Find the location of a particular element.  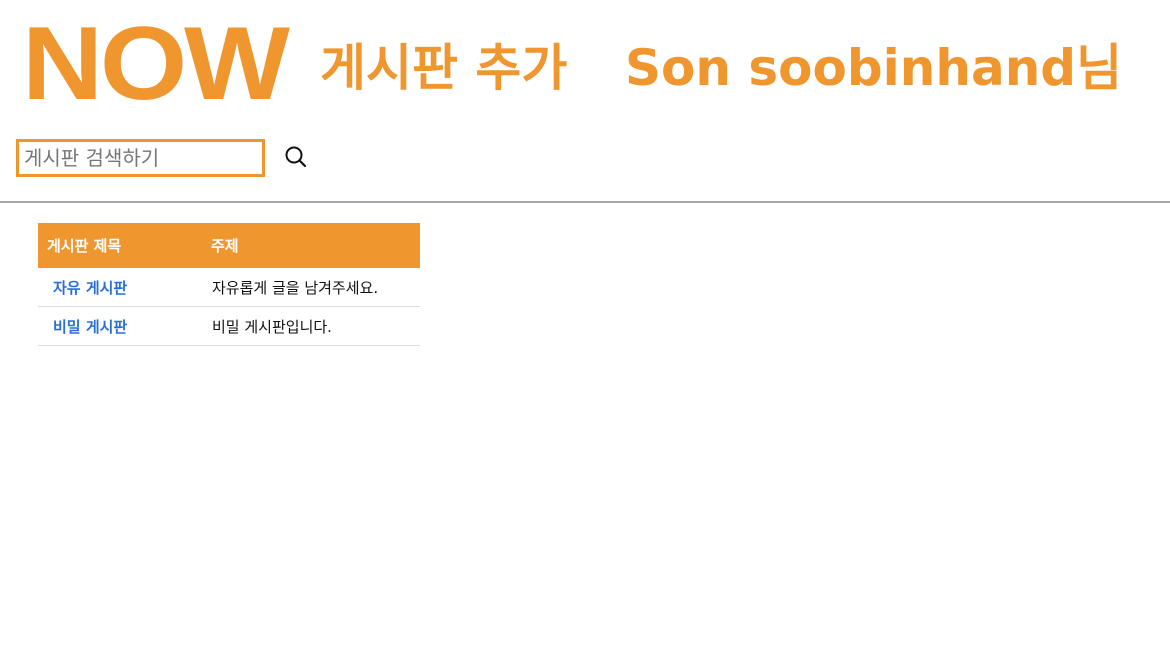

board-topic-cell: 비밀 게시판입니다. is located at coordinates (311, 326).